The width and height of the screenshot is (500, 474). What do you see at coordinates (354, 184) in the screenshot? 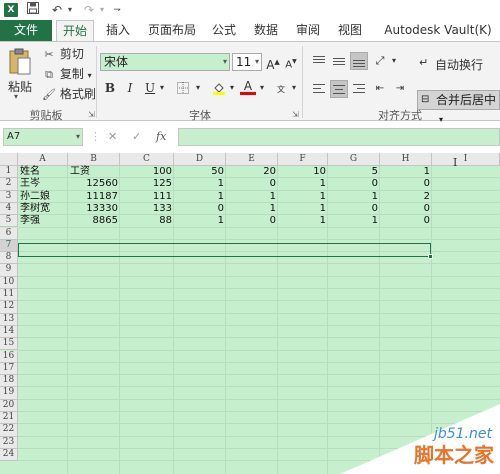
I see `cell-g2: 0` at bounding box center [354, 184].